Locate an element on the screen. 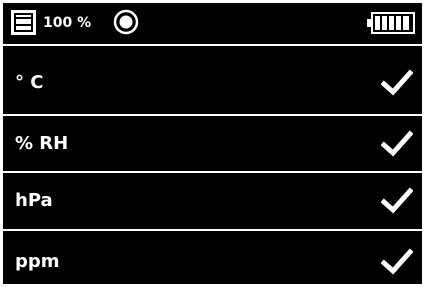 The image size is (425, 287). memory-card-icon is located at coordinates (23, 22).